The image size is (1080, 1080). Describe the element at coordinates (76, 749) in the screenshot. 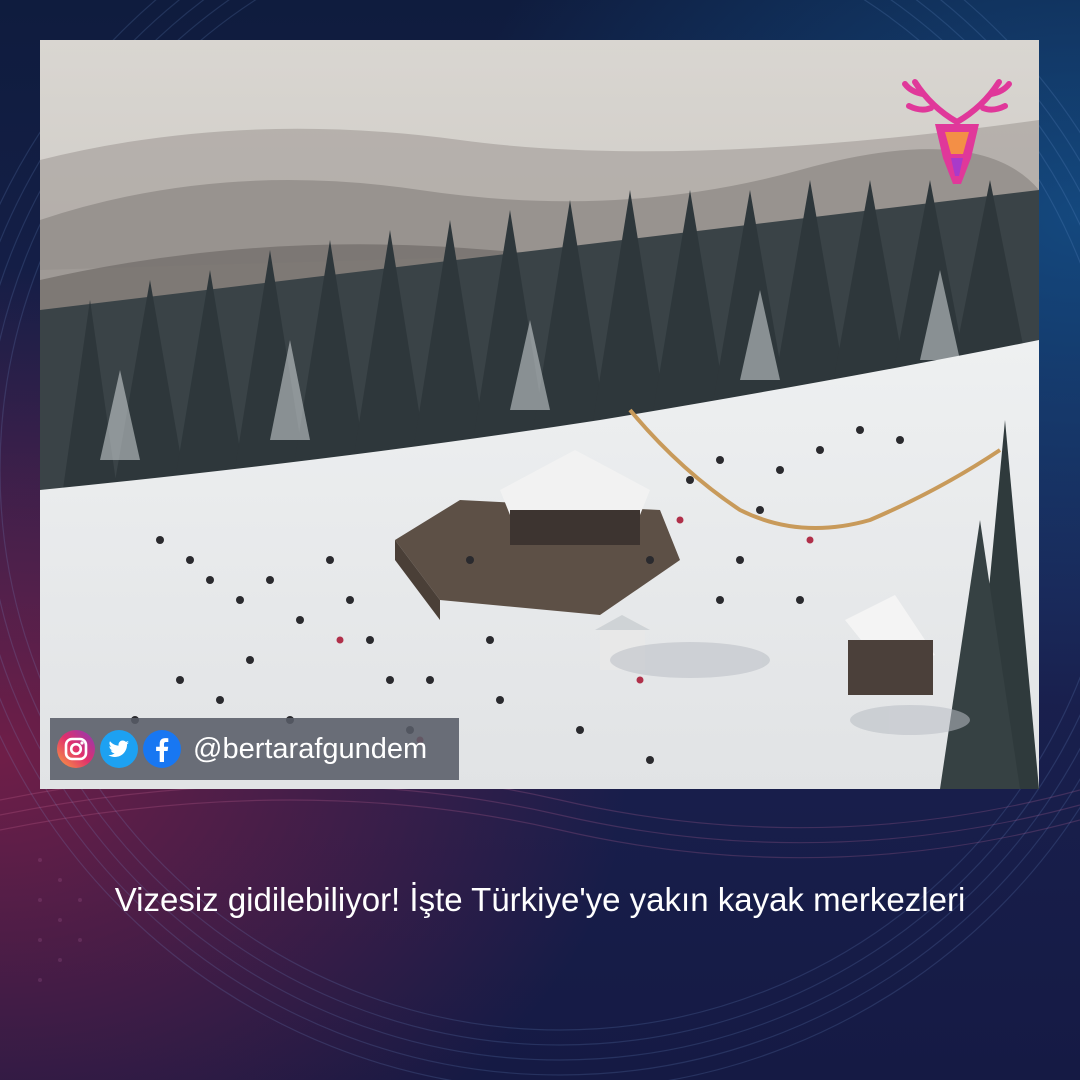

I see `instagram-icon` at that location.